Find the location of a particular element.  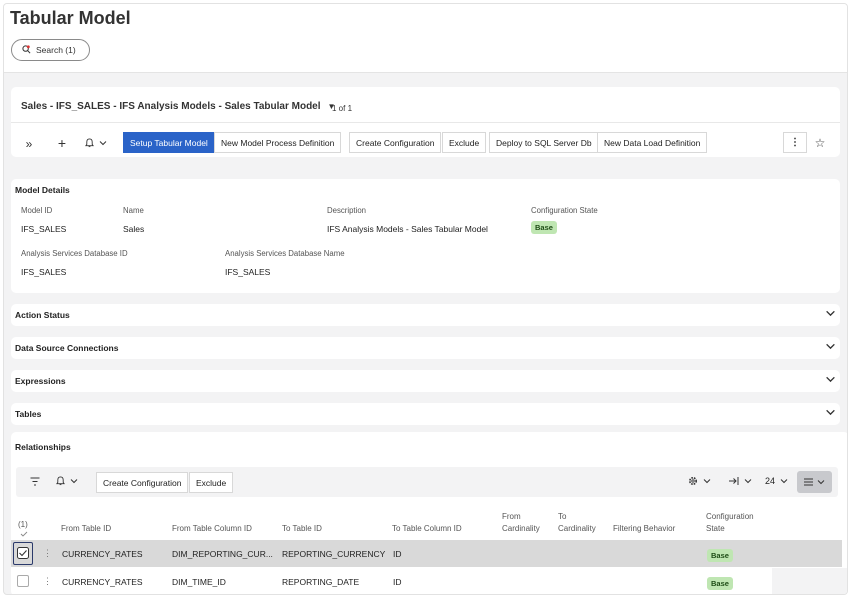

col-to-cardinality: To Cardinality is located at coordinates (577, 522).